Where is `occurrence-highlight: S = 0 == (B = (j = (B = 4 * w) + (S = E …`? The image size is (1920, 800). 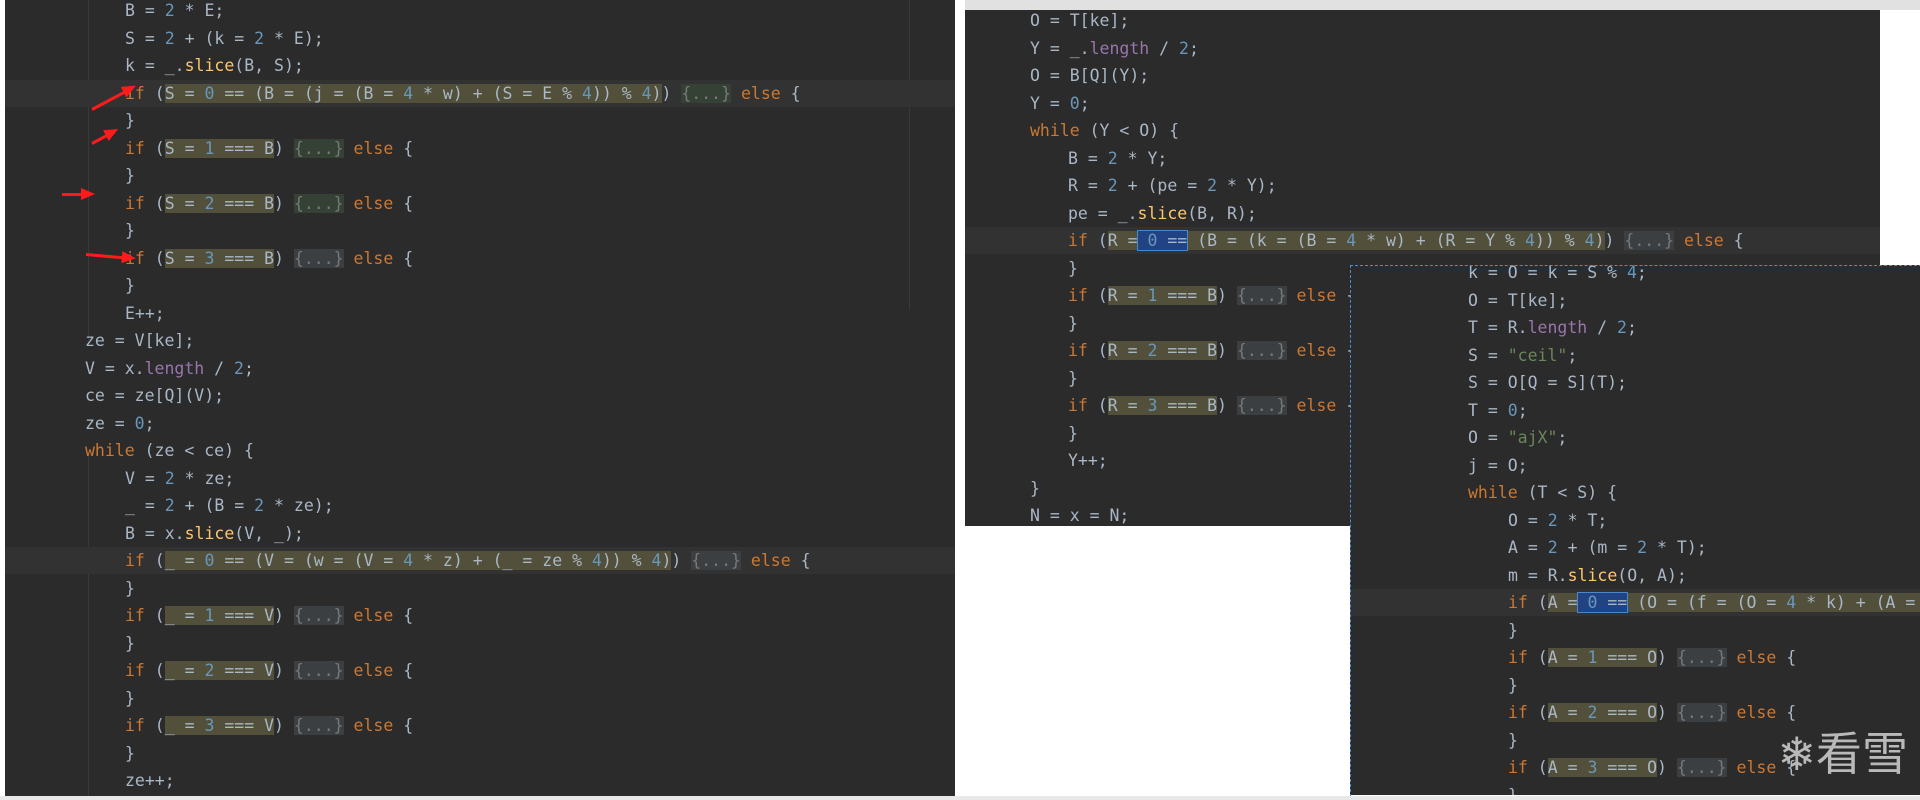 occurrence-highlight: S = 0 == (B = (j = (B = 4 * w) + (S = E … is located at coordinates (413, 93).